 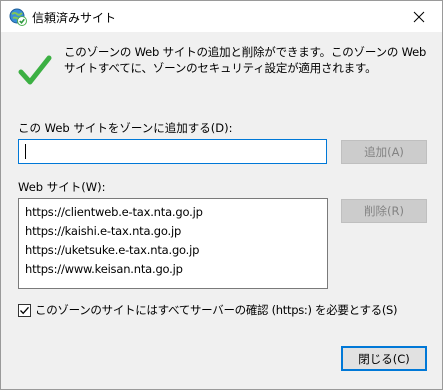 I want to click on list-item: https://www.keisan.nta.go.jp, so click(x=176, y=269).